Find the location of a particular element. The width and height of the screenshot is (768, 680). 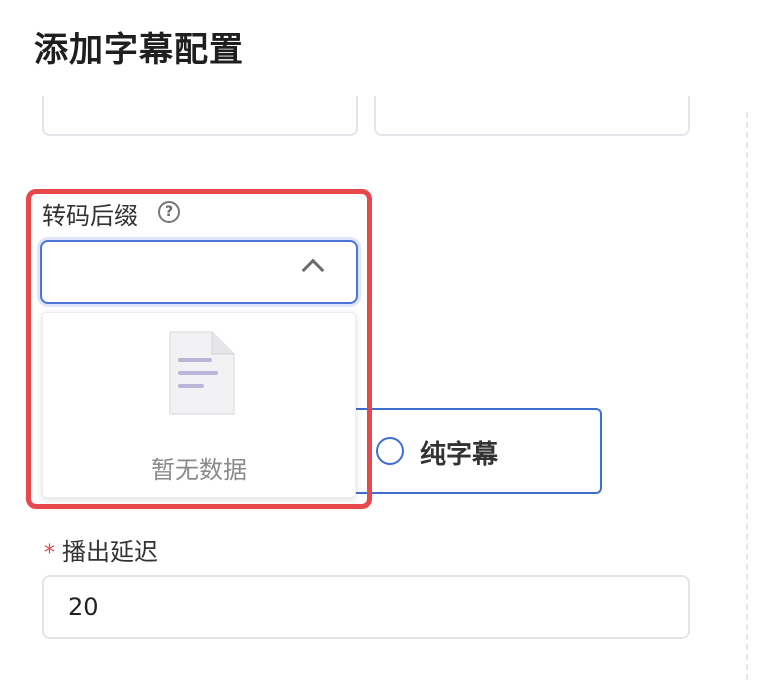

top-left-input is located at coordinates (200, 116).